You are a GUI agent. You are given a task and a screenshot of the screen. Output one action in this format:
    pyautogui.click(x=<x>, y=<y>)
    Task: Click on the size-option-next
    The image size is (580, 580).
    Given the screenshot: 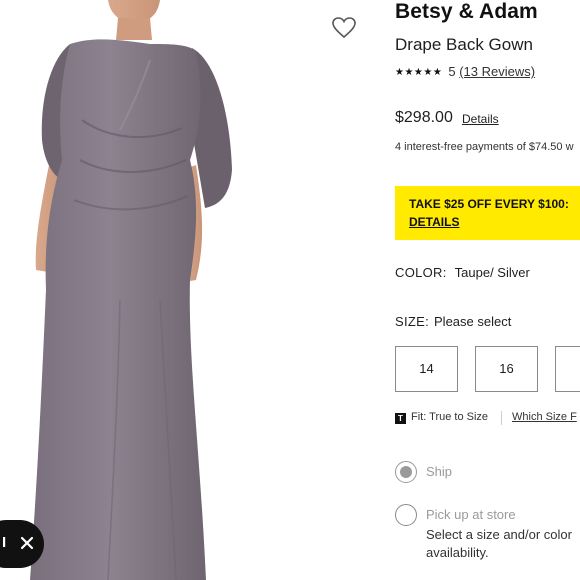 What is the action you would take?
    pyautogui.click(x=567, y=369)
    